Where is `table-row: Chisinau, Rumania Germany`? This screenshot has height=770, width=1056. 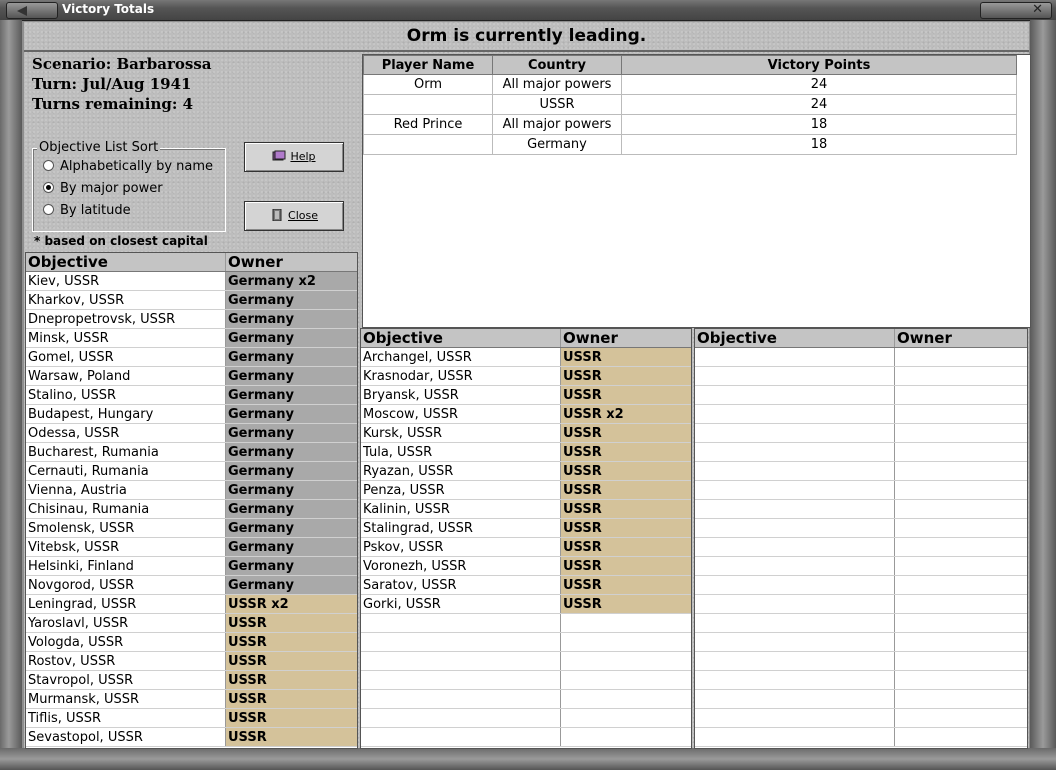 table-row: Chisinau, Rumania Germany is located at coordinates (191, 509).